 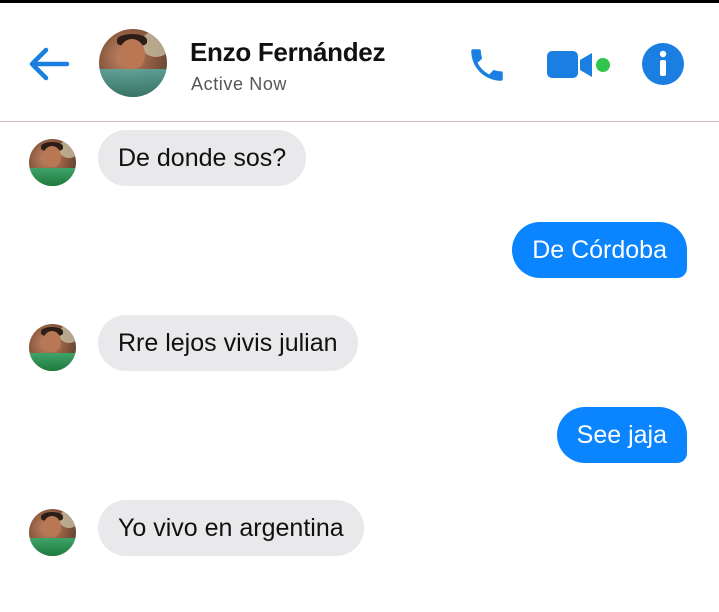 I want to click on active-status: Active Now, so click(x=239, y=84).